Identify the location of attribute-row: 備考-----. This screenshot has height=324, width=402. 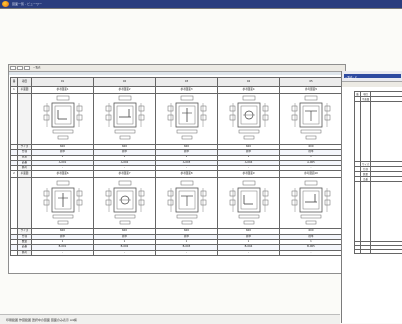
(177, 252).